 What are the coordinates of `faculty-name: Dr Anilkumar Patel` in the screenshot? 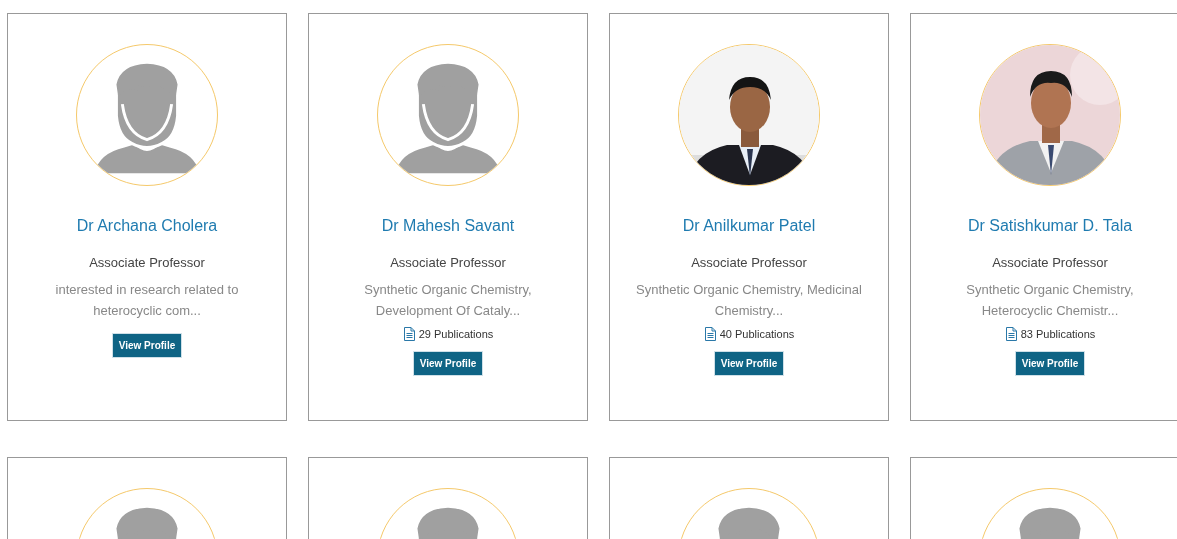 It's located at (749, 226).